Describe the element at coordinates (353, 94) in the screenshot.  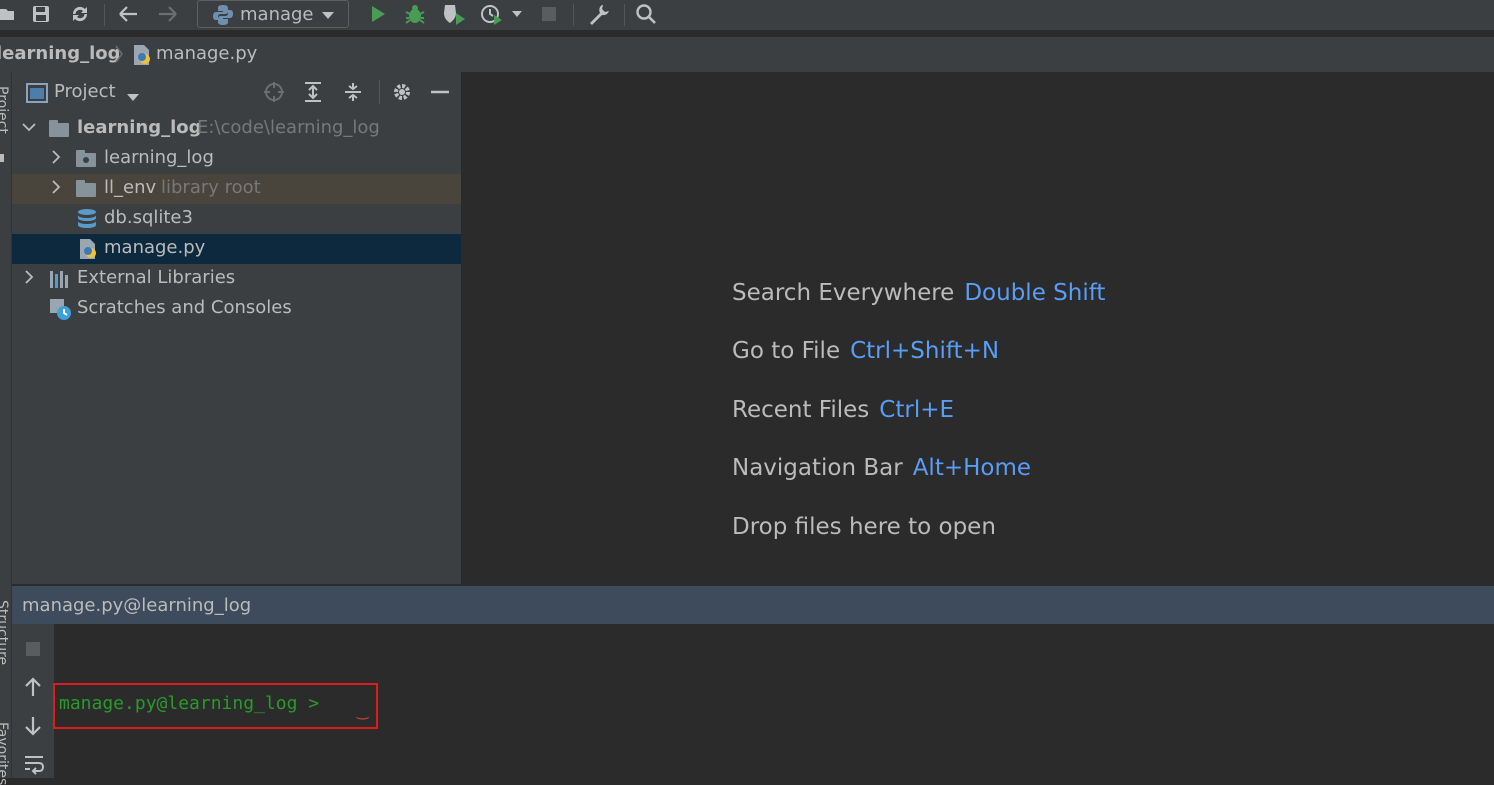
I see `collapse-all-icon` at that location.